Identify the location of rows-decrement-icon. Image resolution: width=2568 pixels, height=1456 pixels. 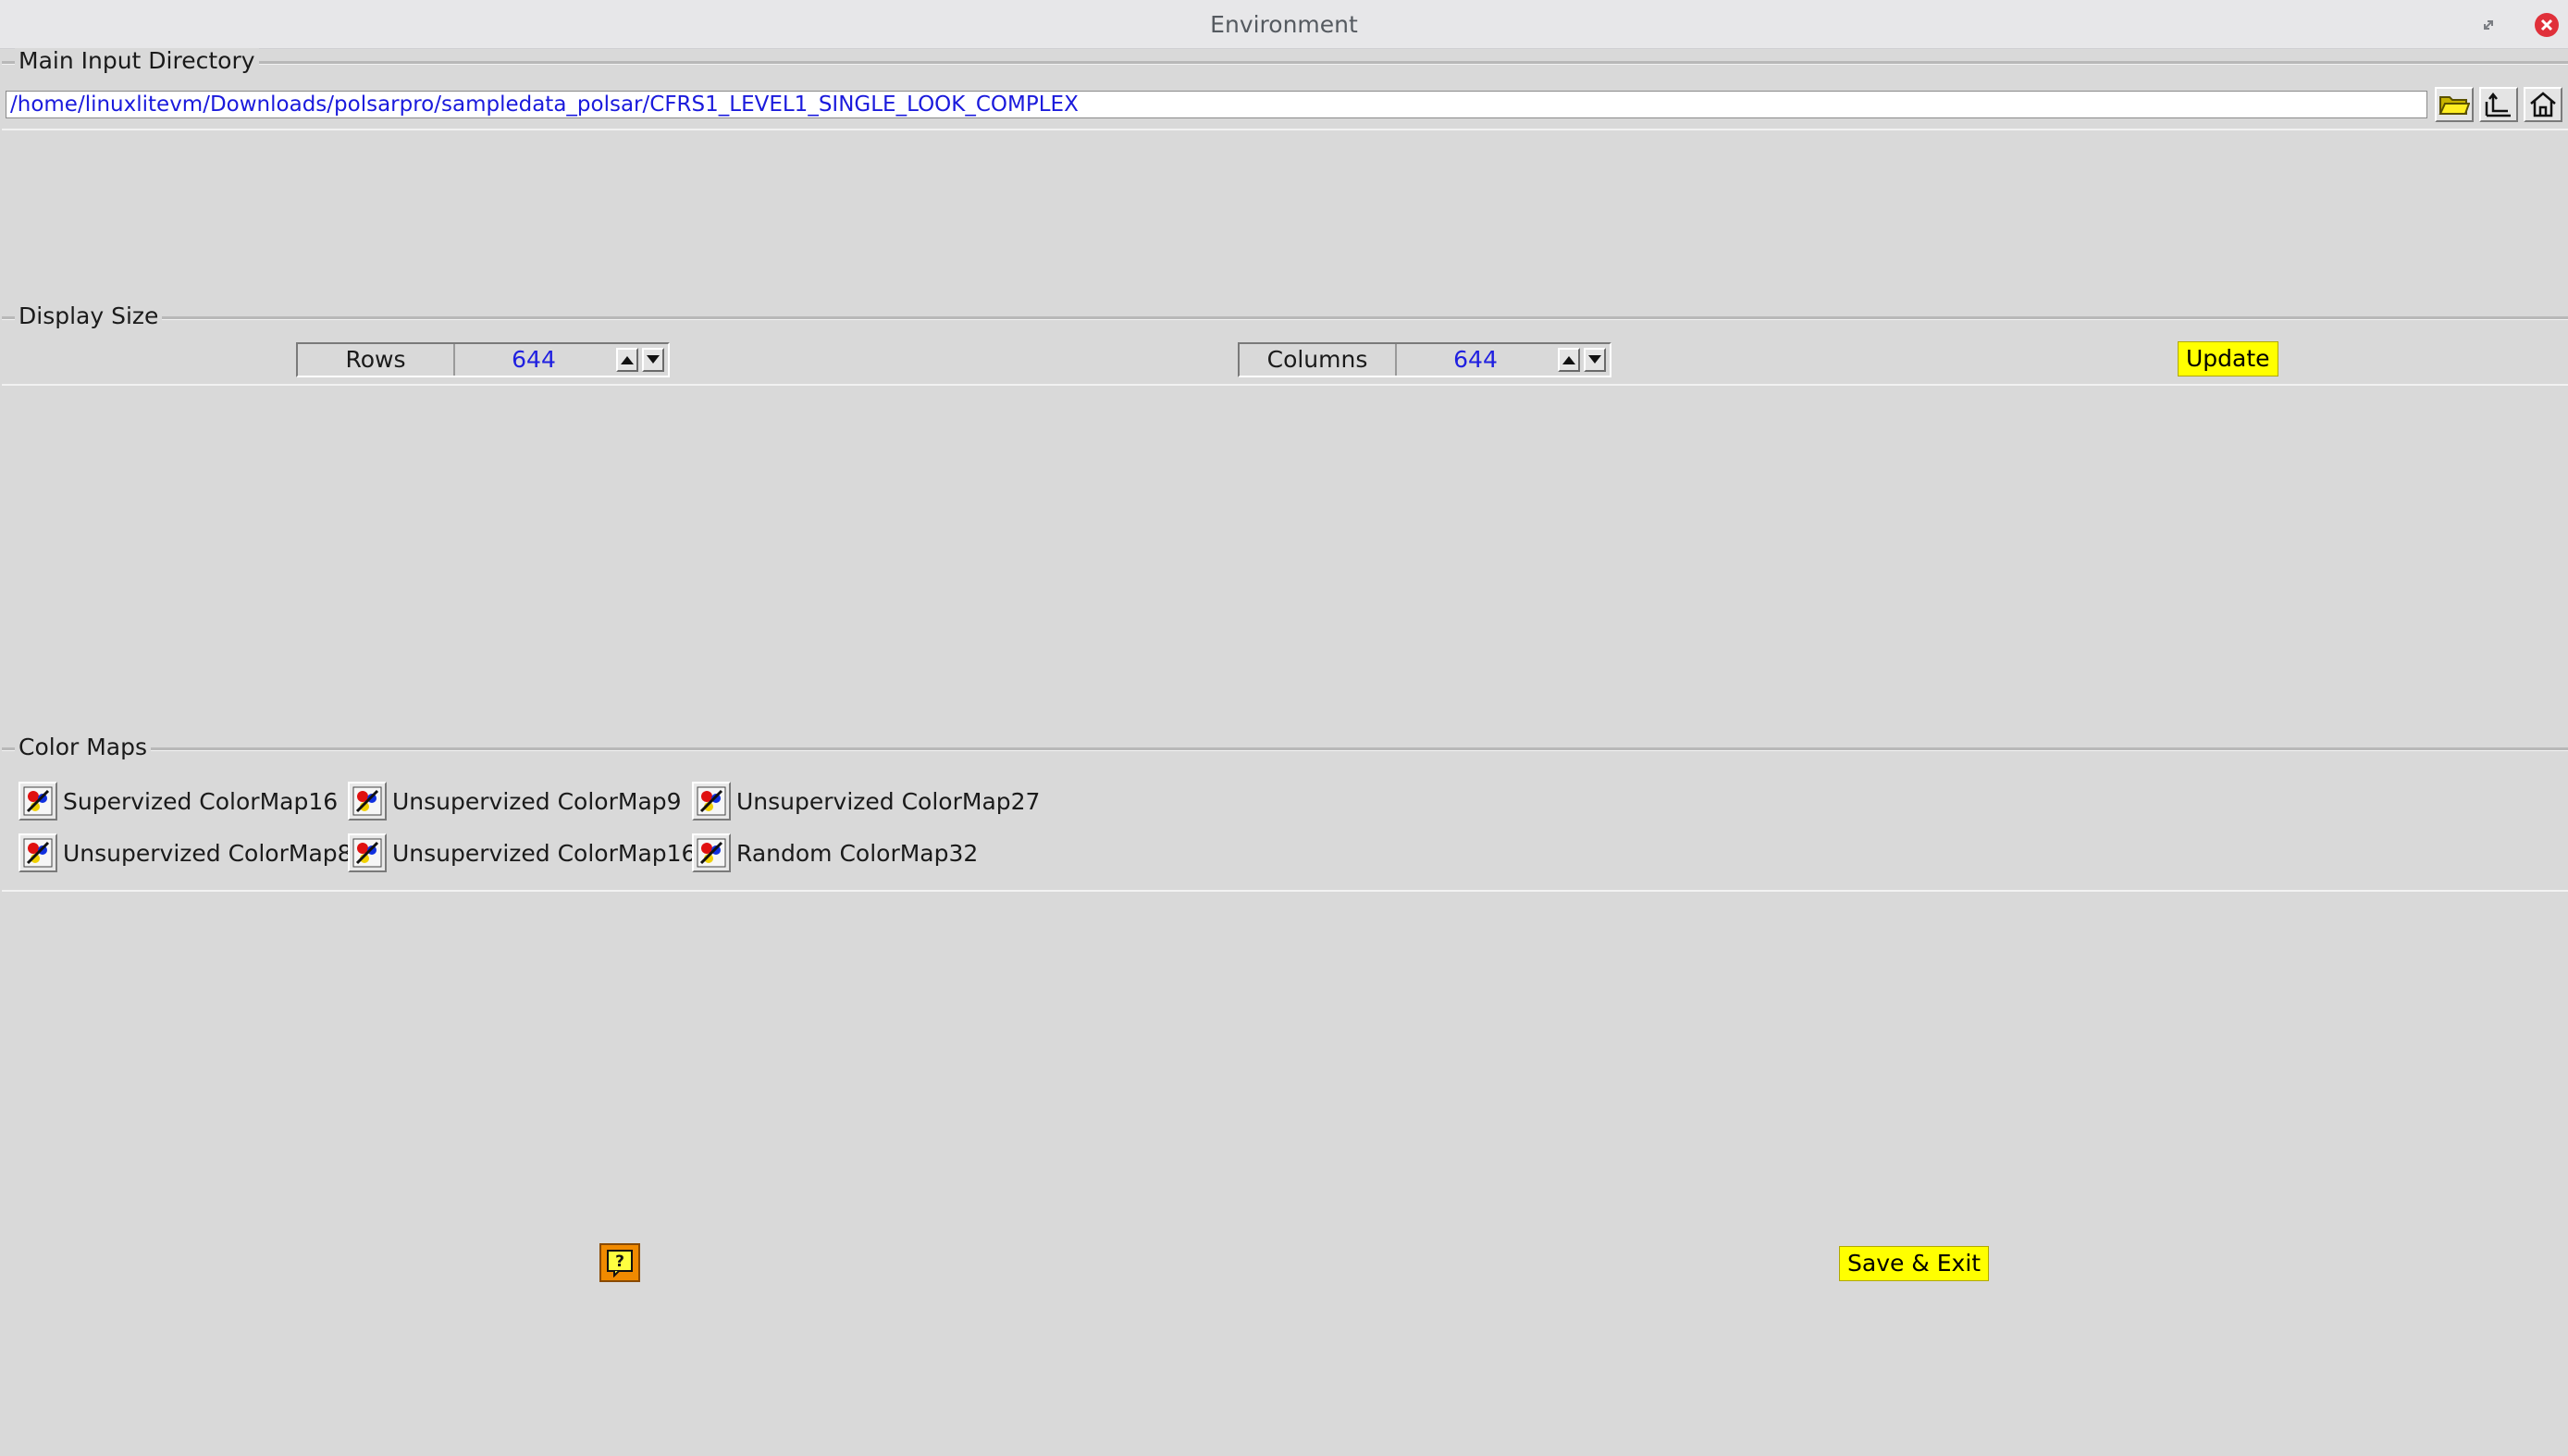
(653, 360).